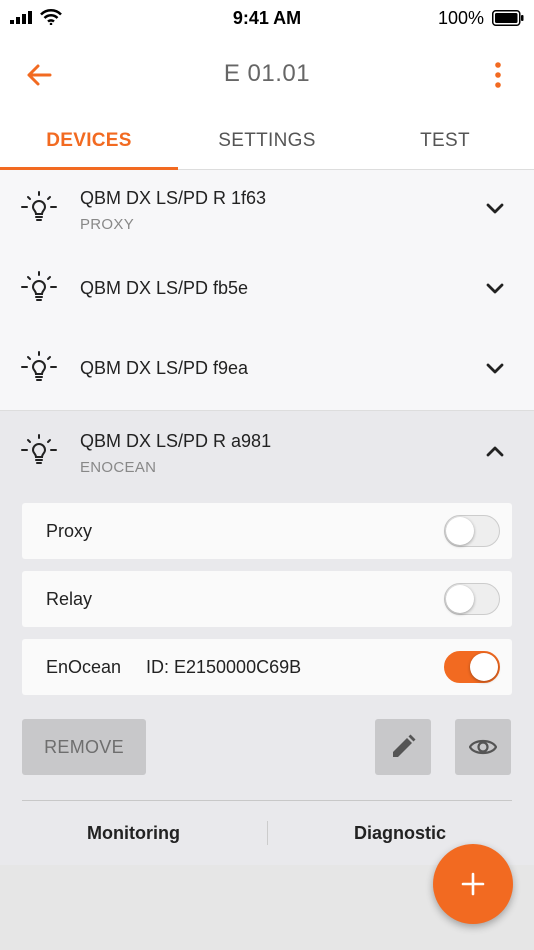  Describe the element at coordinates (267, 800) in the screenshot. I see `divider` at that location.